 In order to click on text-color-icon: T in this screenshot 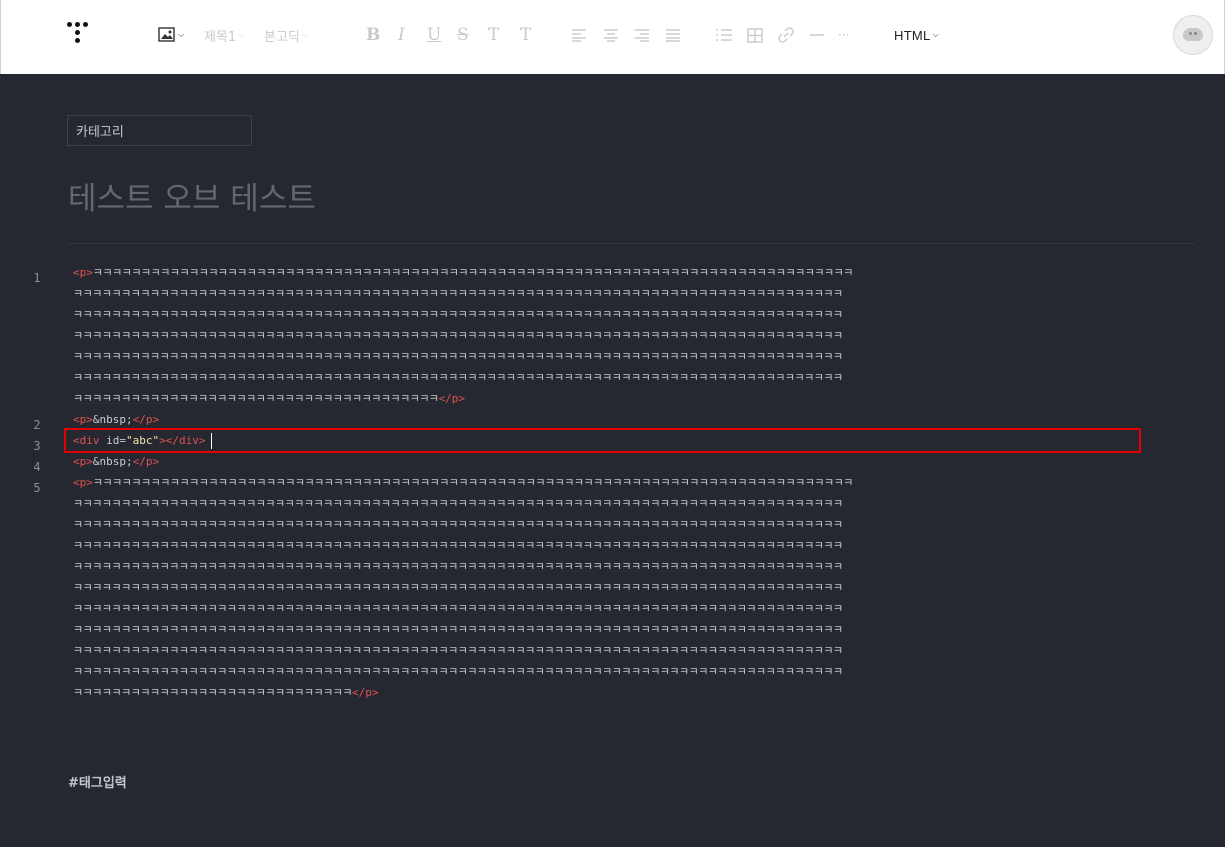, I will do `click(494, 35)`.